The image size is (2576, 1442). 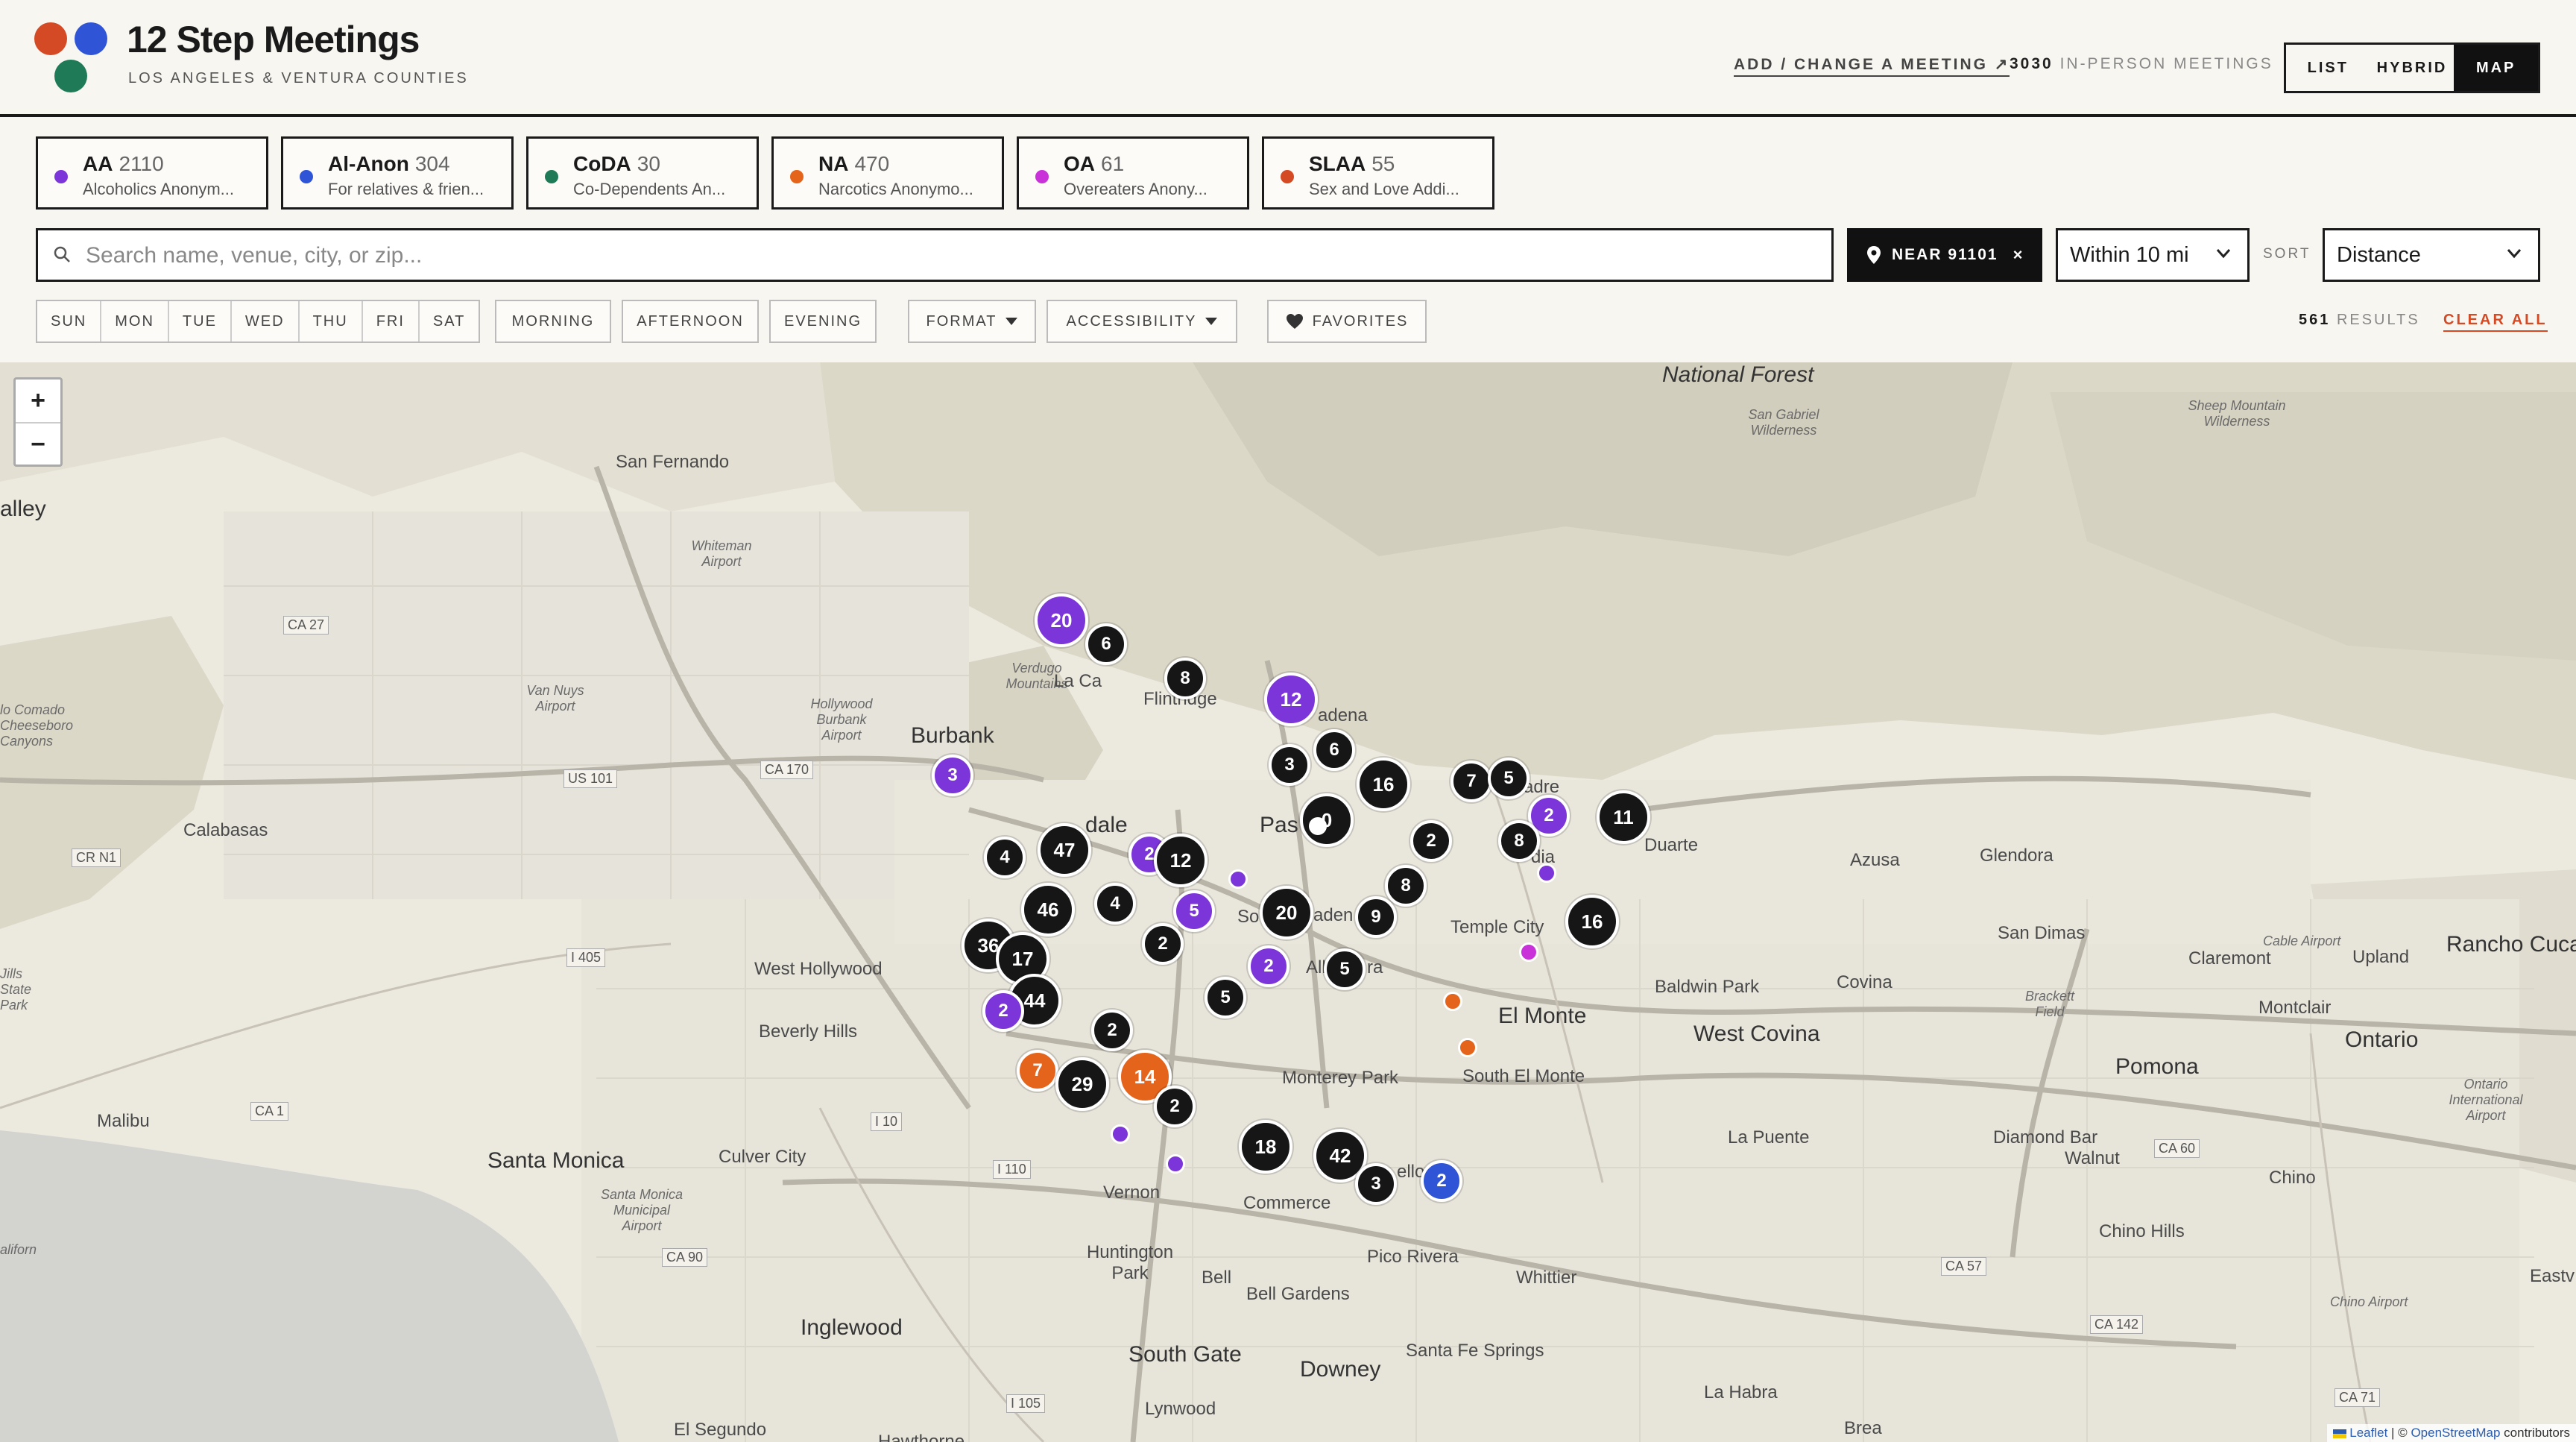 What do you see at coordinates (1343, 715) in the screenshot?
I see `map-label: adena` at bounding box center [1343, 715].